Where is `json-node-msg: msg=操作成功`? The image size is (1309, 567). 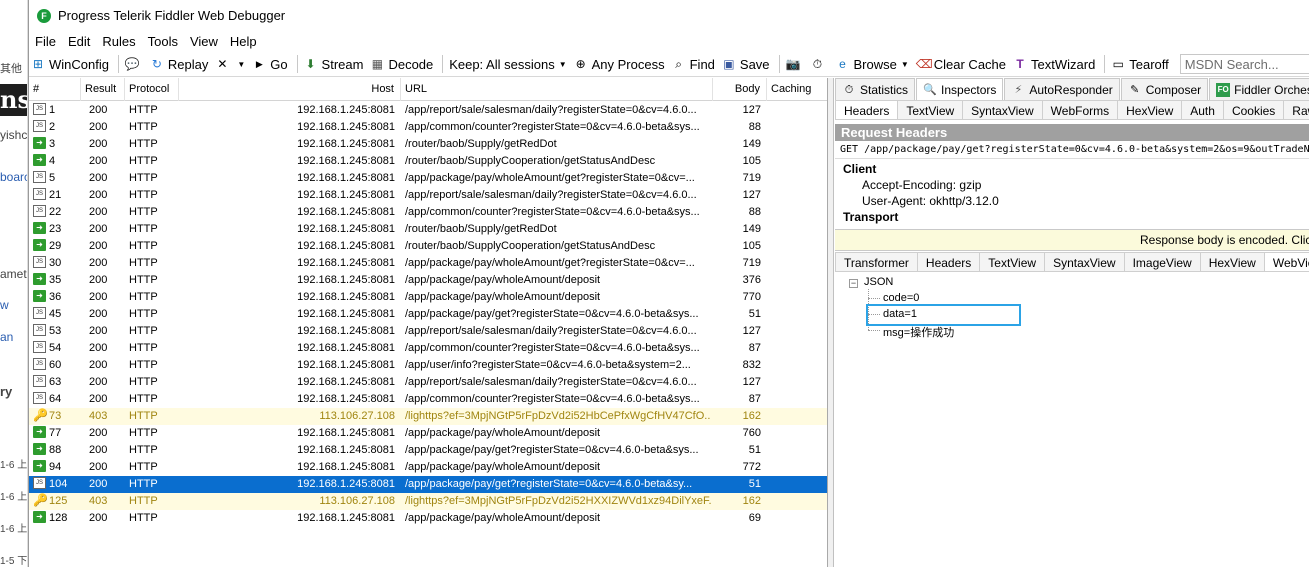
json-node-msg: msg=操作成功 is located at coordinates (918, 332).